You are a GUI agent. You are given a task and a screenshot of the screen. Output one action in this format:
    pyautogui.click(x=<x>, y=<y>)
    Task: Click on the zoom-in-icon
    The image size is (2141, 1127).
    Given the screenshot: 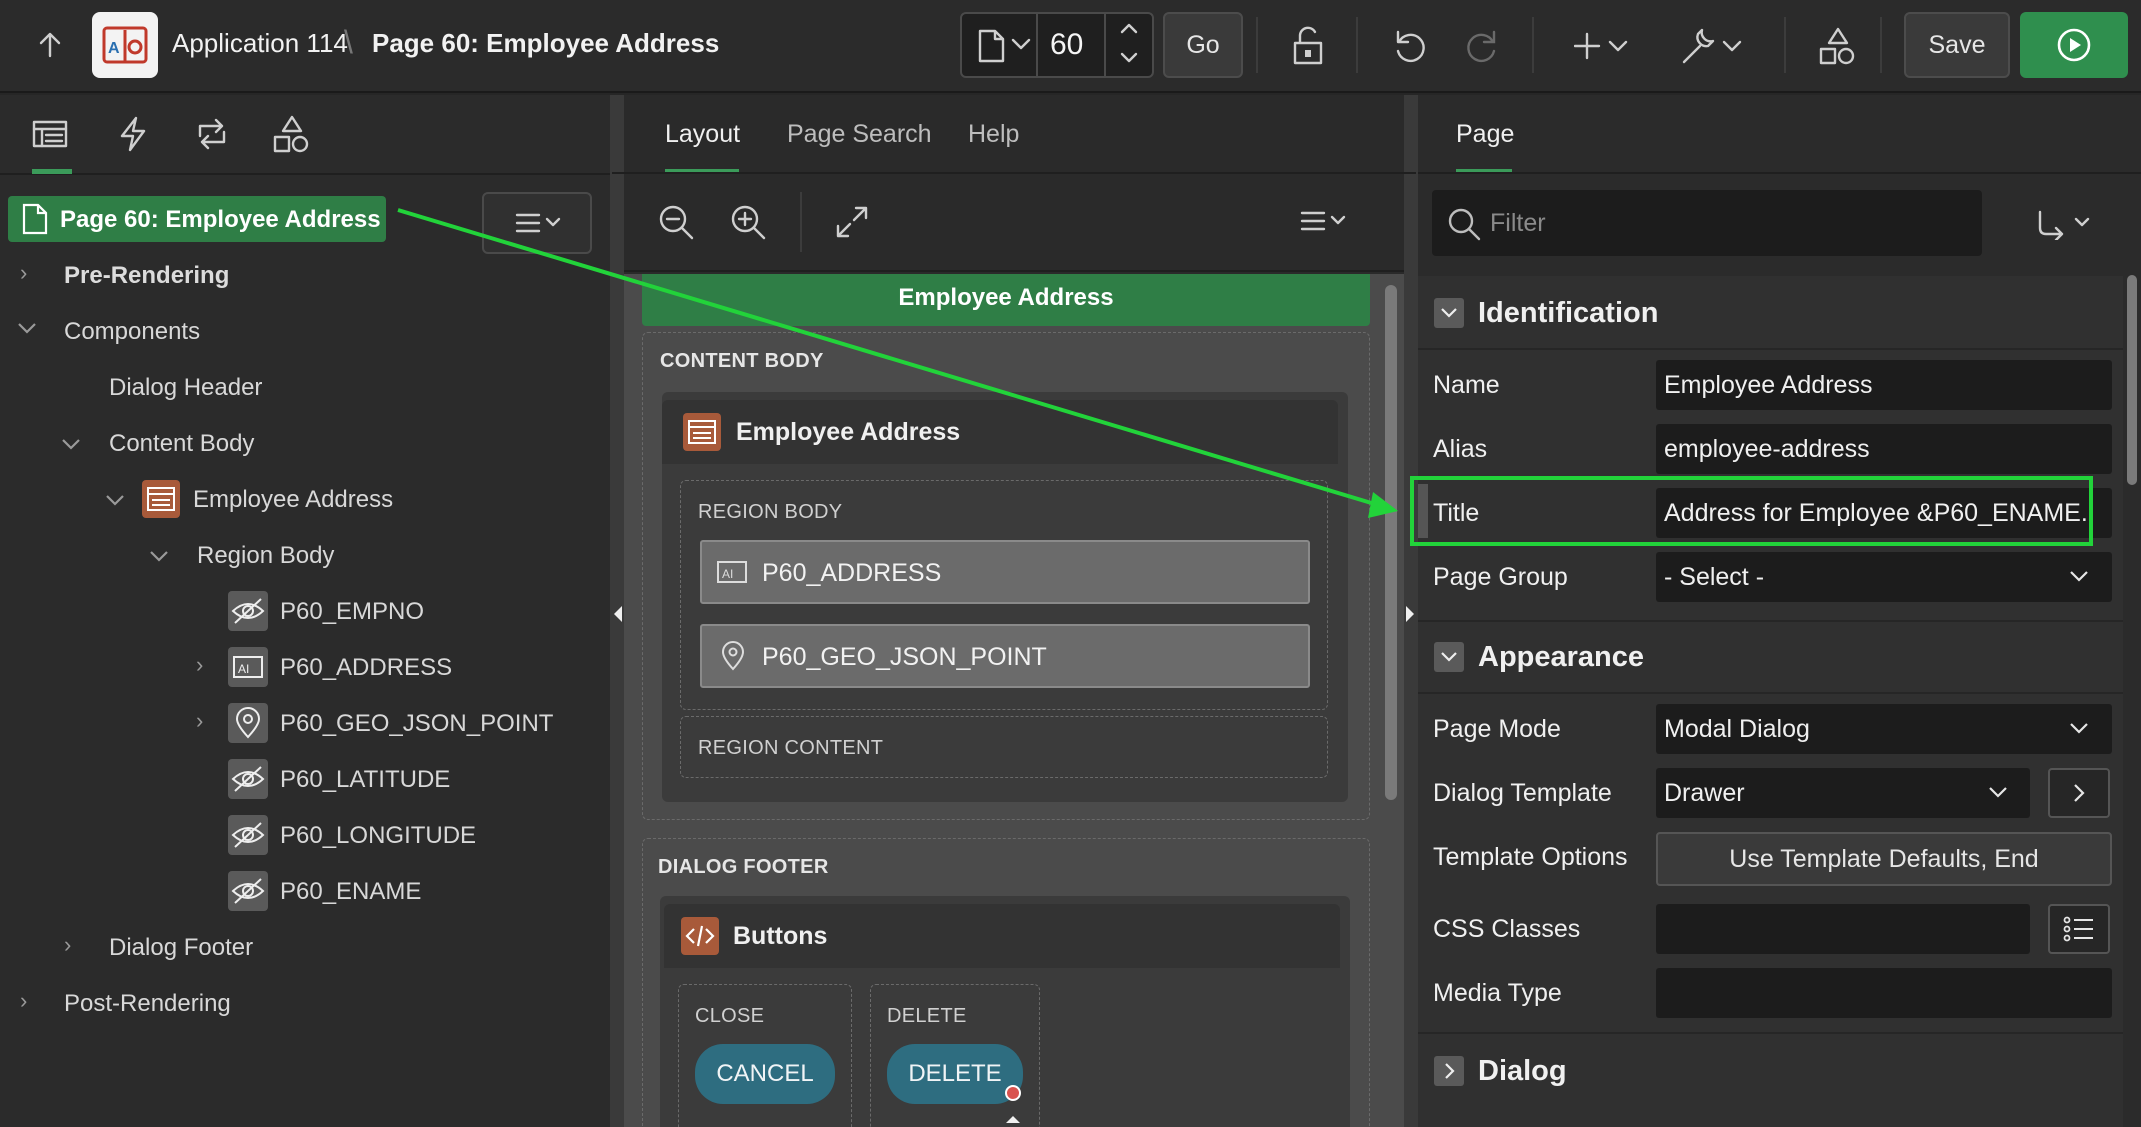 What is the action you would take?
    pyautogui.click(x=748, y=222)
    